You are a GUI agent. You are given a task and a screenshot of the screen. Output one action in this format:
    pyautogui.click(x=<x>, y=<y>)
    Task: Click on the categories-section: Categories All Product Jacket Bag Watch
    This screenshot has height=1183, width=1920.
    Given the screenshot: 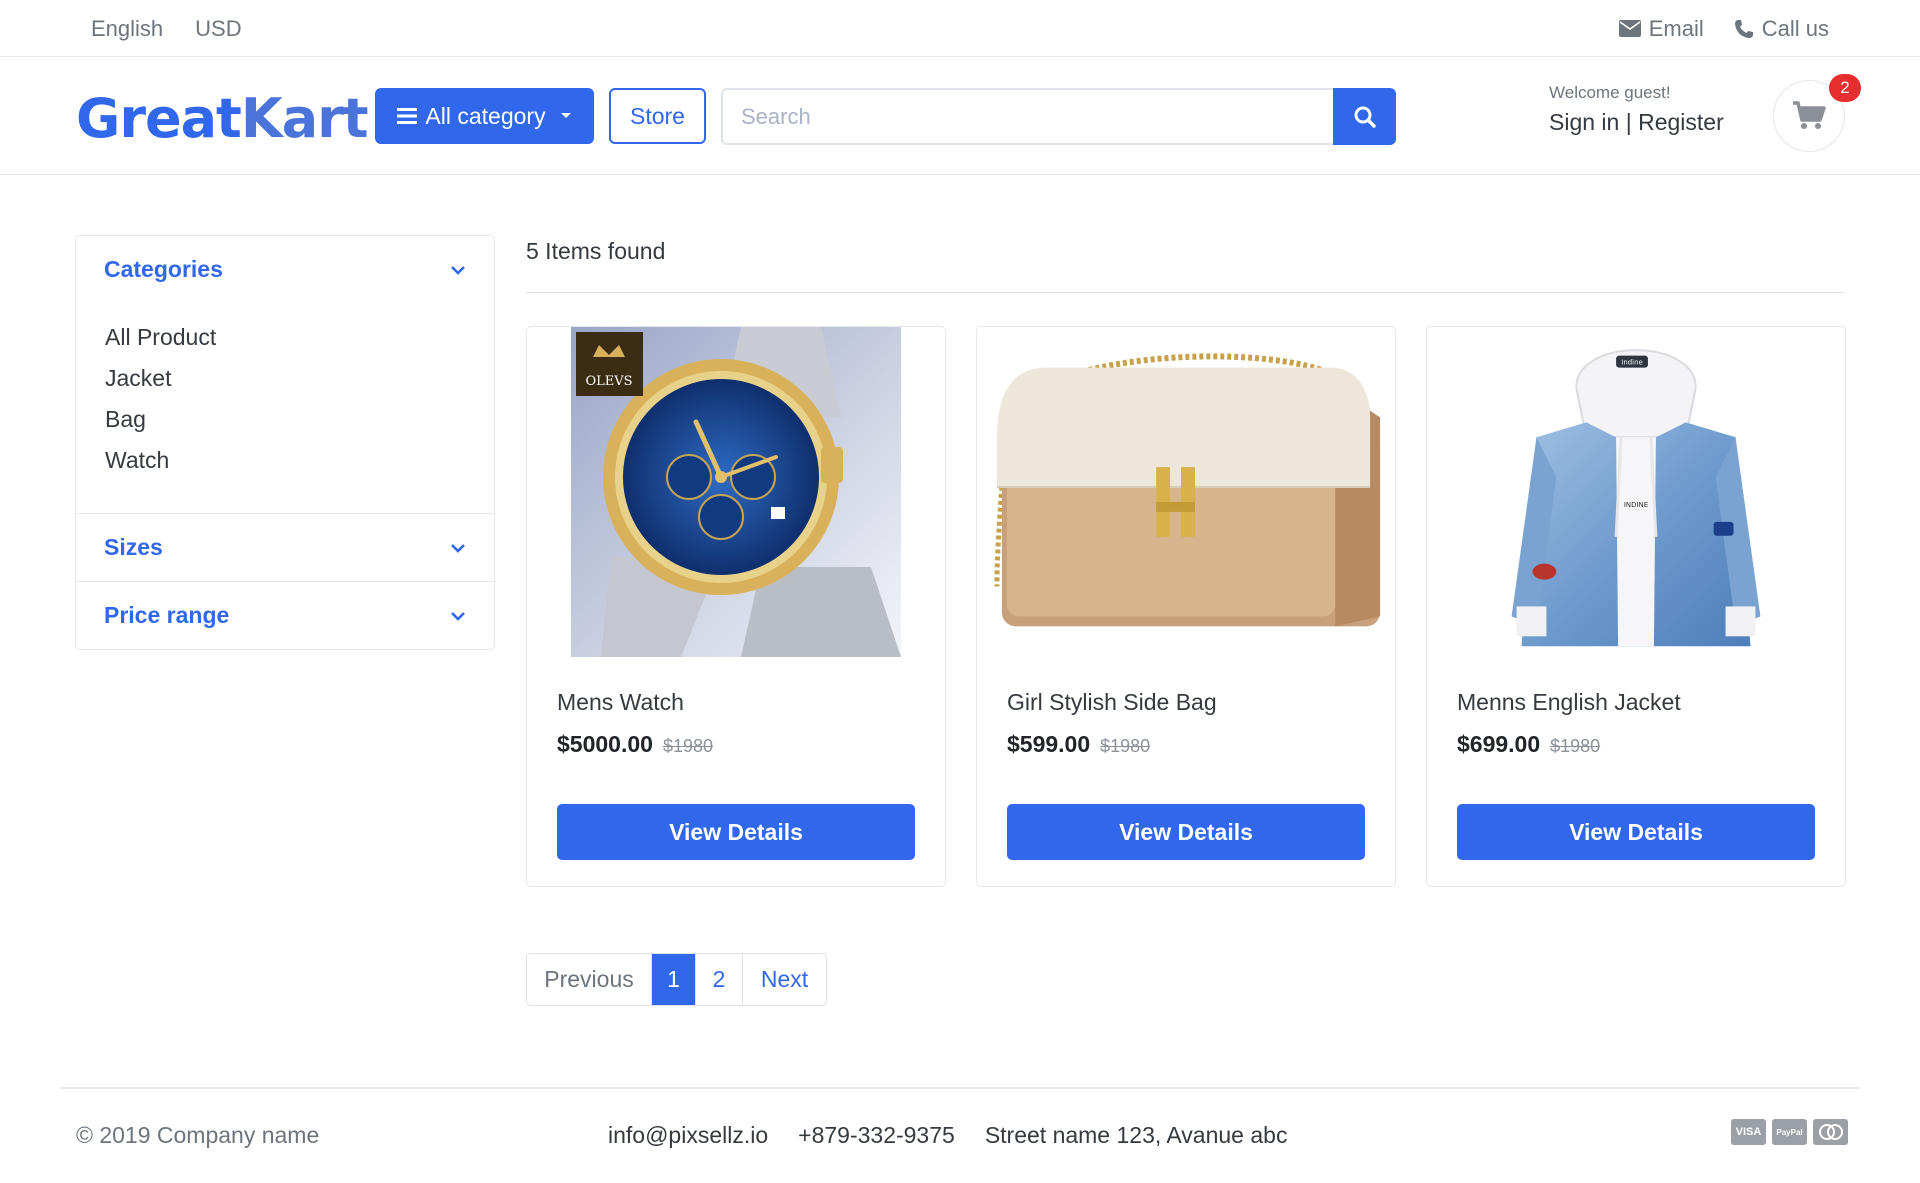 What is the action you would take?
    pyautogui.click(x=285, y=375)
    